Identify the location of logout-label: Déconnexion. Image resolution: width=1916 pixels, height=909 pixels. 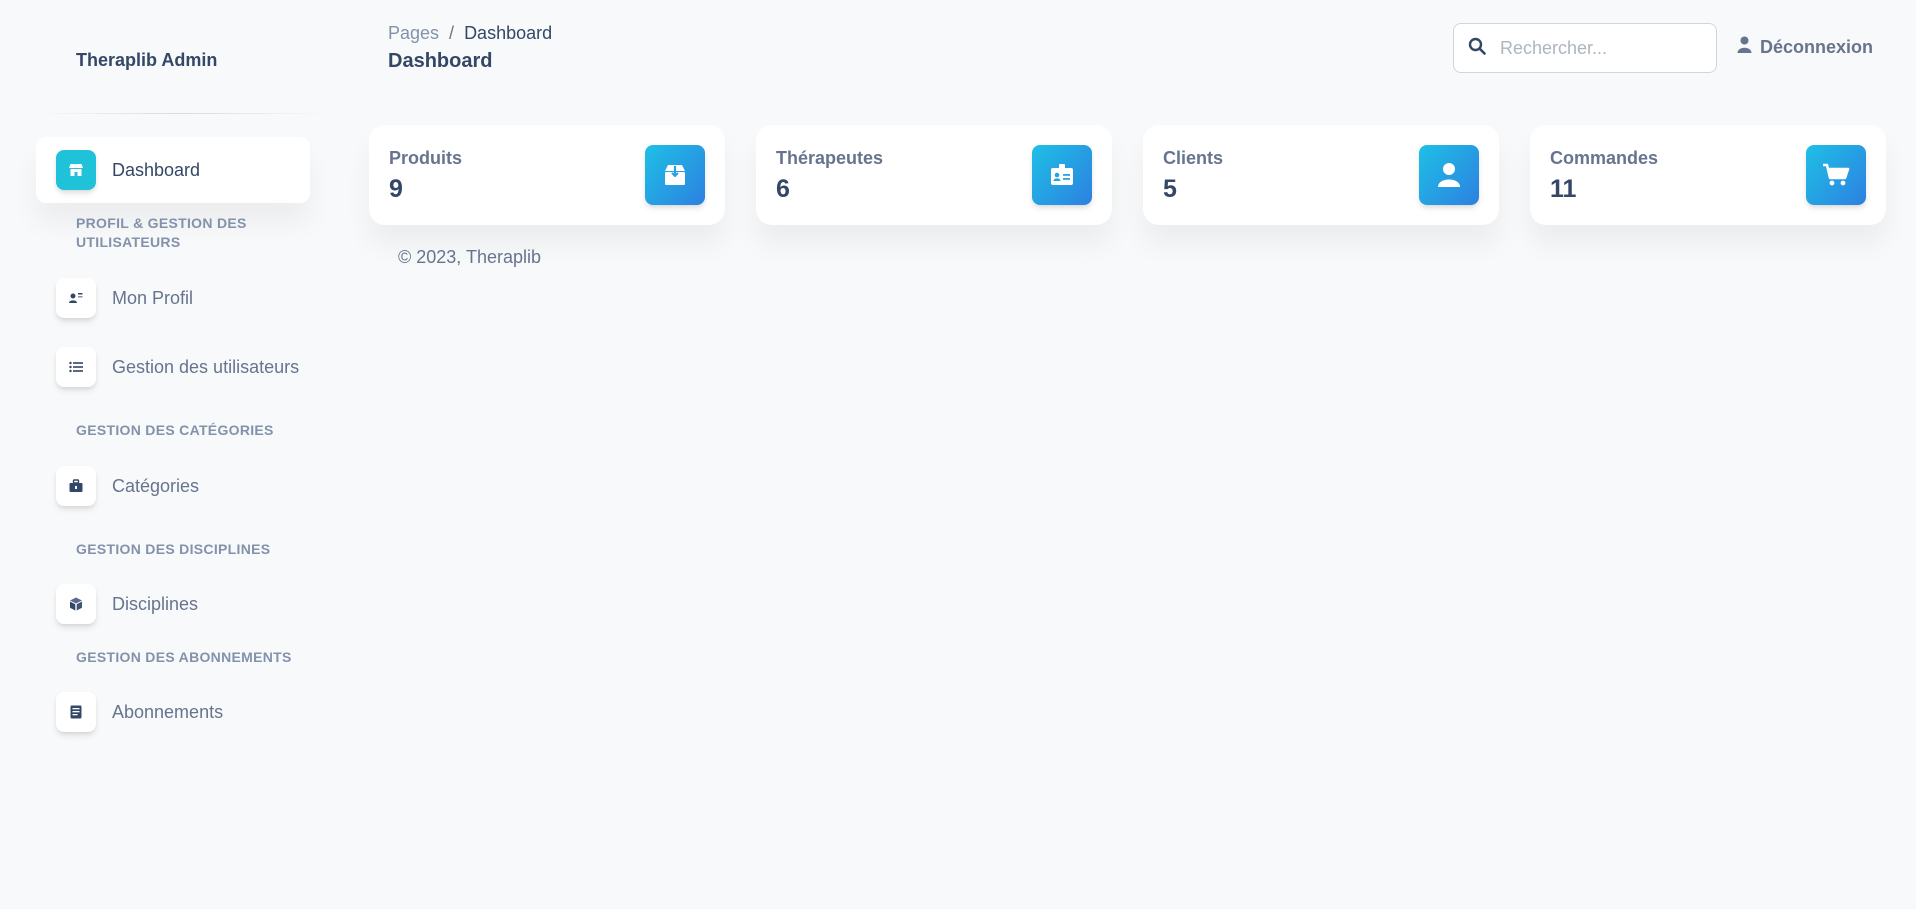
(1817, 46).